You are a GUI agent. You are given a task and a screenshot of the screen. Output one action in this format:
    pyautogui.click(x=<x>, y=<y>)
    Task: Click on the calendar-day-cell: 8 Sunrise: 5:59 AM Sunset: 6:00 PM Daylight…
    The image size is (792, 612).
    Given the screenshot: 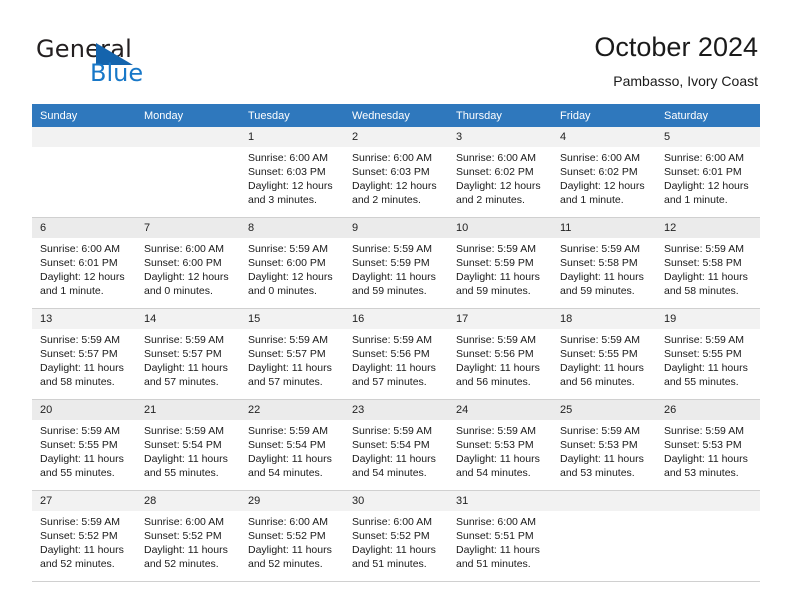 What is the action you would take?
    pyautogui.click(x=292, y=263)
    